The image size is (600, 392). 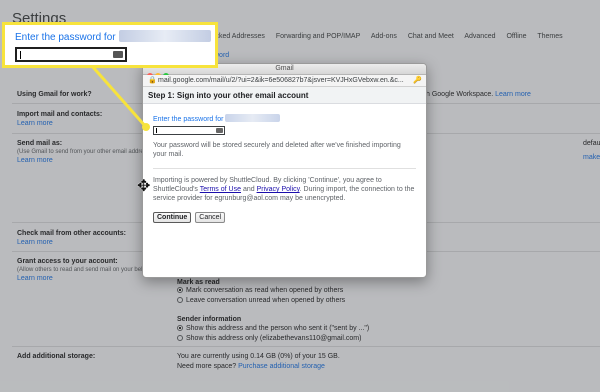 What do you see at coordinates (417, 80) in the screenshot?
I see `key-icon: 🔑` at bounding box center [417, 80].